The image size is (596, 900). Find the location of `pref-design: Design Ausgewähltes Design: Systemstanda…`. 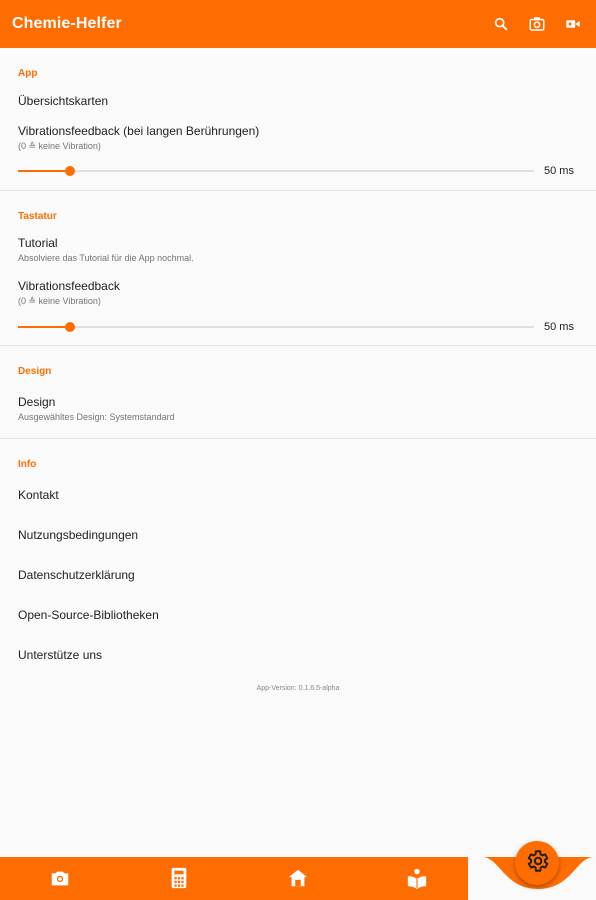

pref-design: Design Ausgewähltes Design: Systemstanda… is located at coordinates (298, 410).